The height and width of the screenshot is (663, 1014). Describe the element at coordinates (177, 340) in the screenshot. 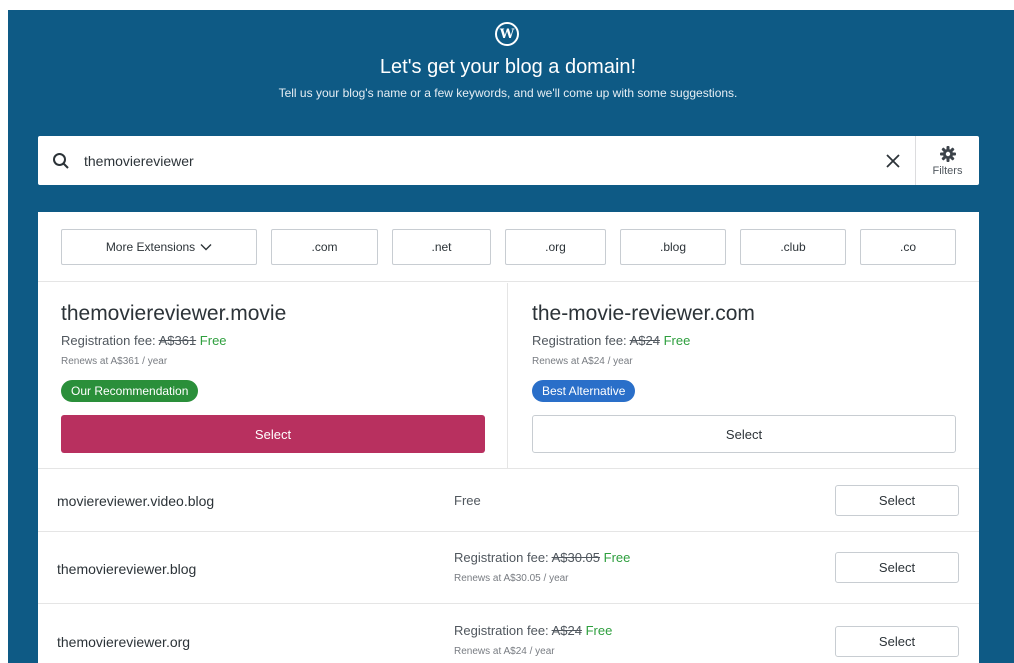

I see `original-price: A$361` at that location.